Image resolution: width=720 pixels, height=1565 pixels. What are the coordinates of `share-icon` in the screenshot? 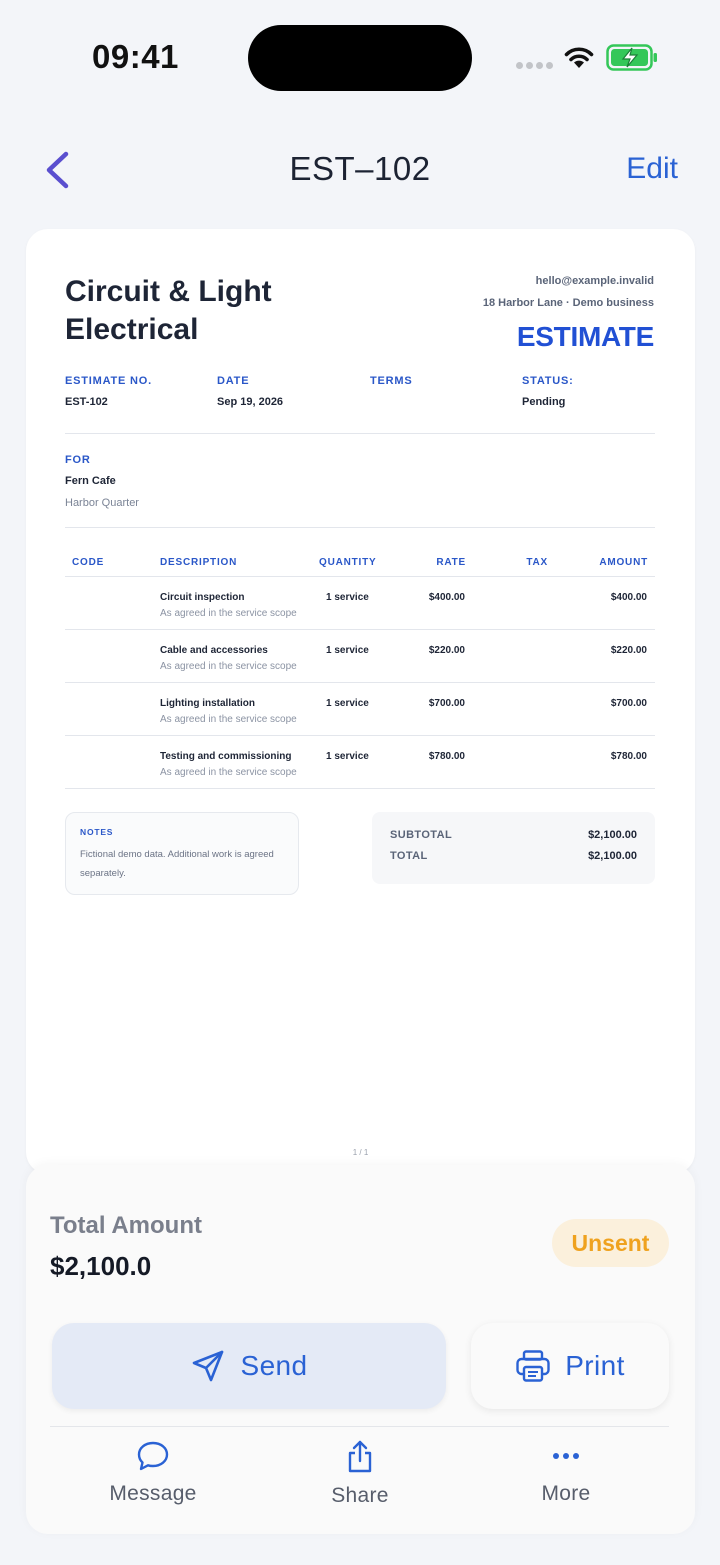 It's located at (360, 1456).